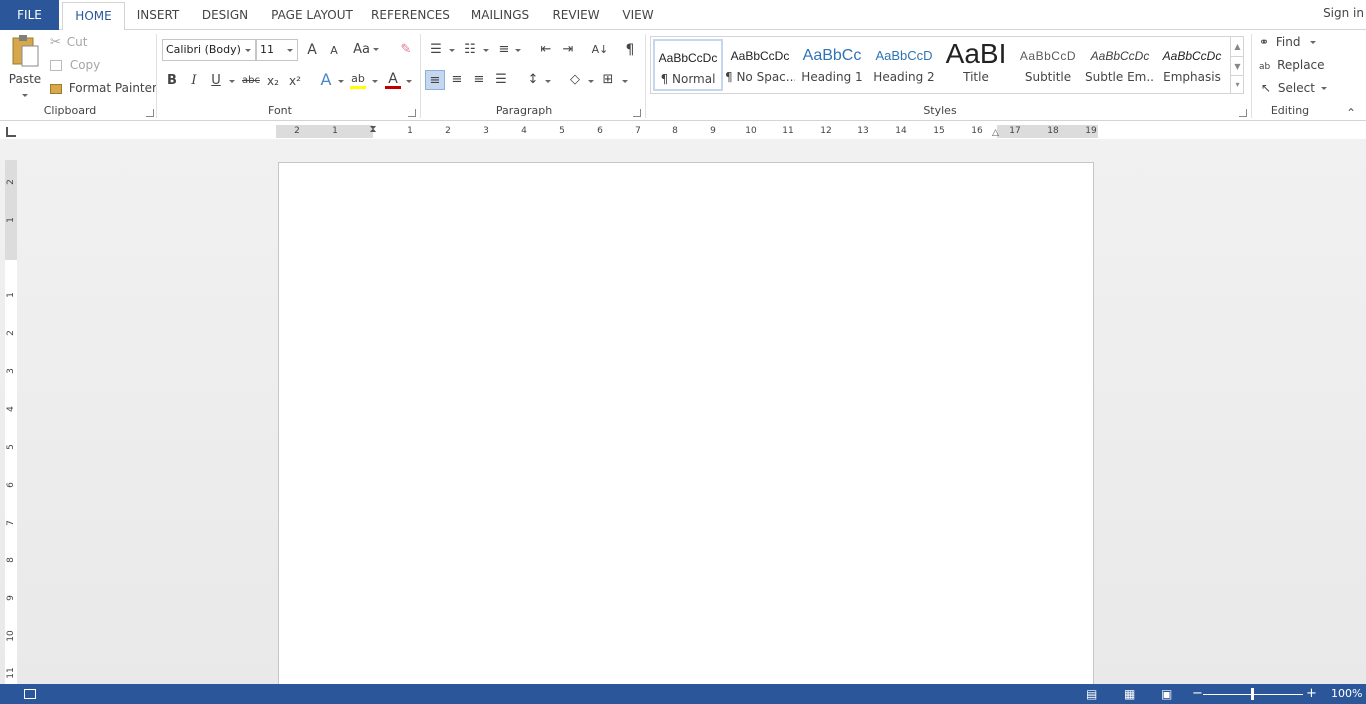  I want to click on tab-home: HOME, so click(93, 16).